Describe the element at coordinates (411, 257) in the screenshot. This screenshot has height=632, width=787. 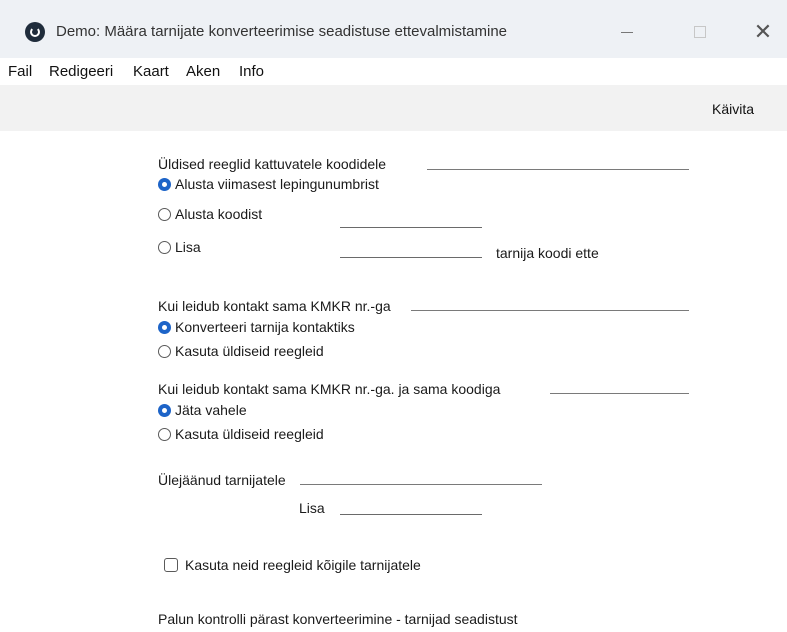
I see `prefix-field` at that location.